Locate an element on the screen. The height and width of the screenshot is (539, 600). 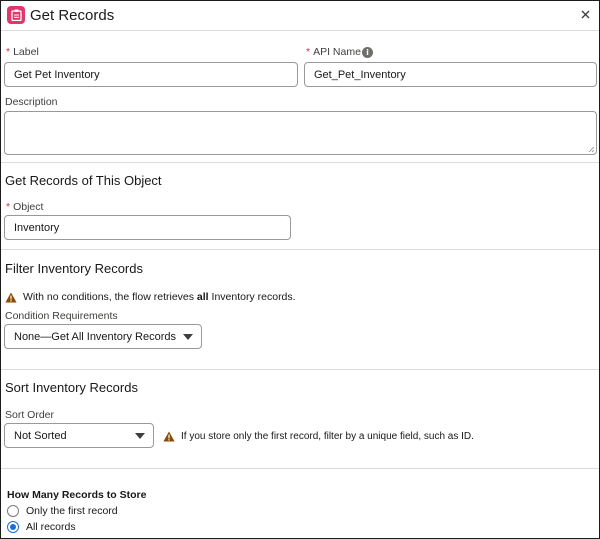
radio-label: All records is located at coordinates (51, 527).